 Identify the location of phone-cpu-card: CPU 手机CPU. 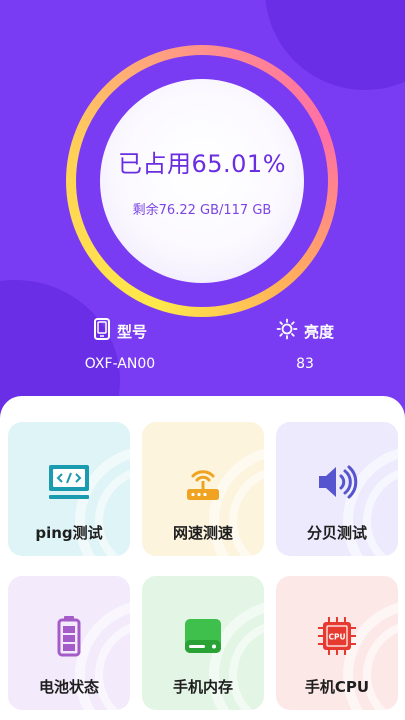
(337, 643).